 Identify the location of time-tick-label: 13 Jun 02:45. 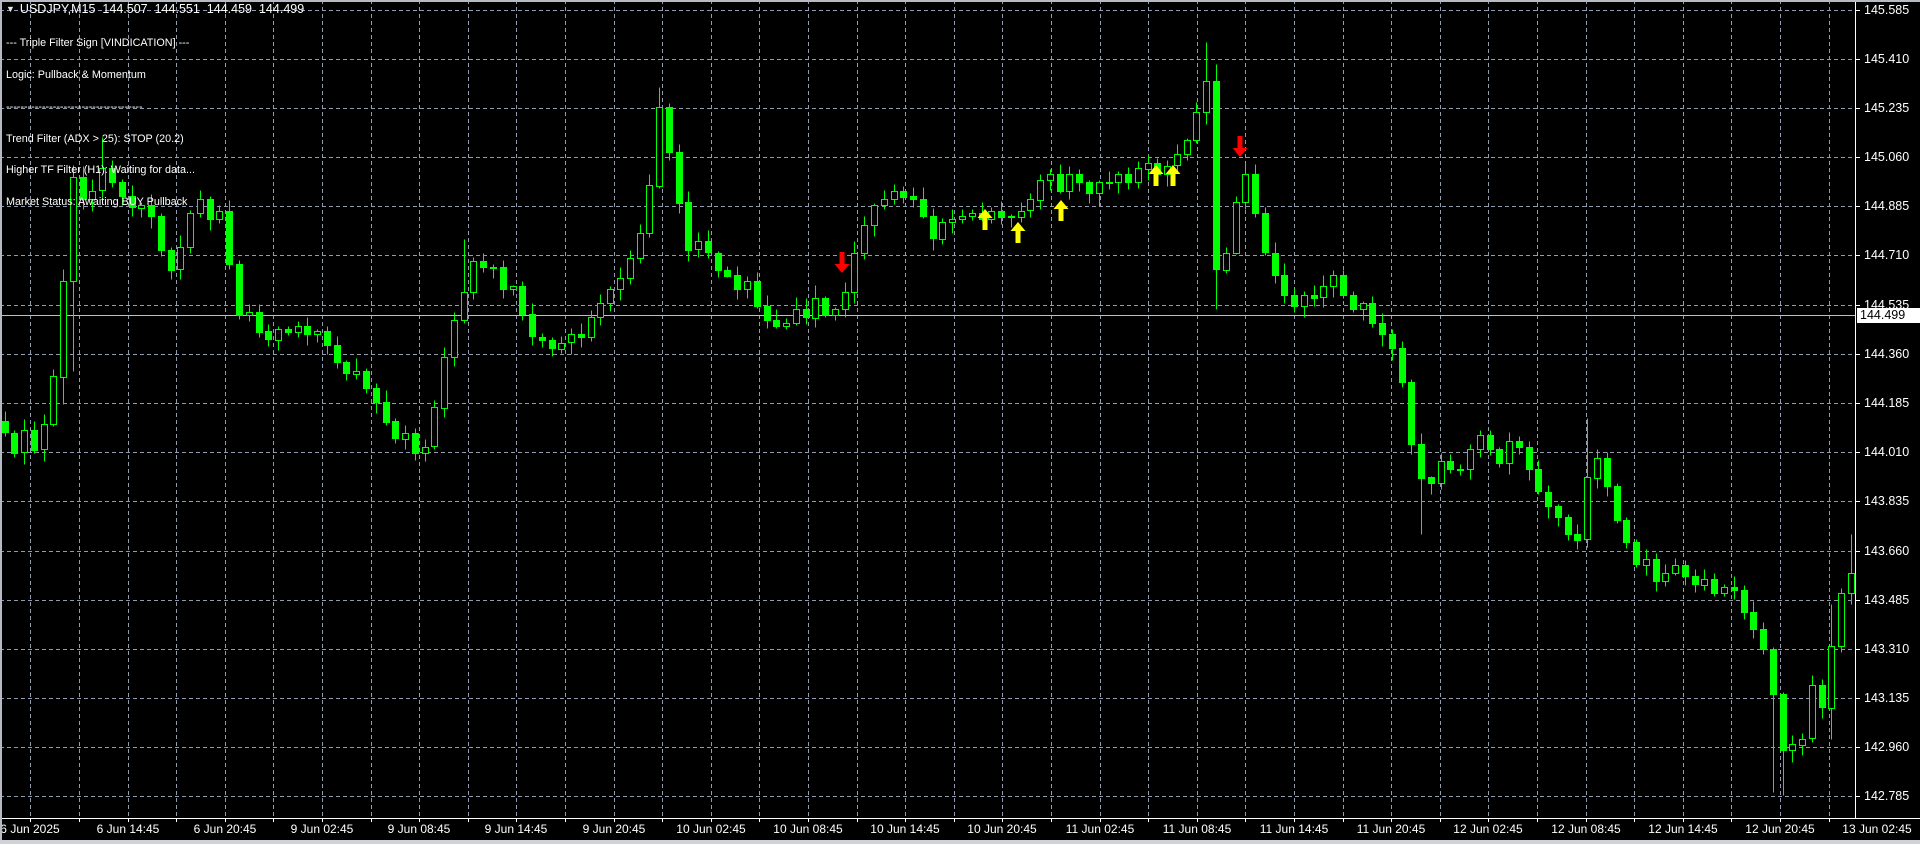
(1877, 829).